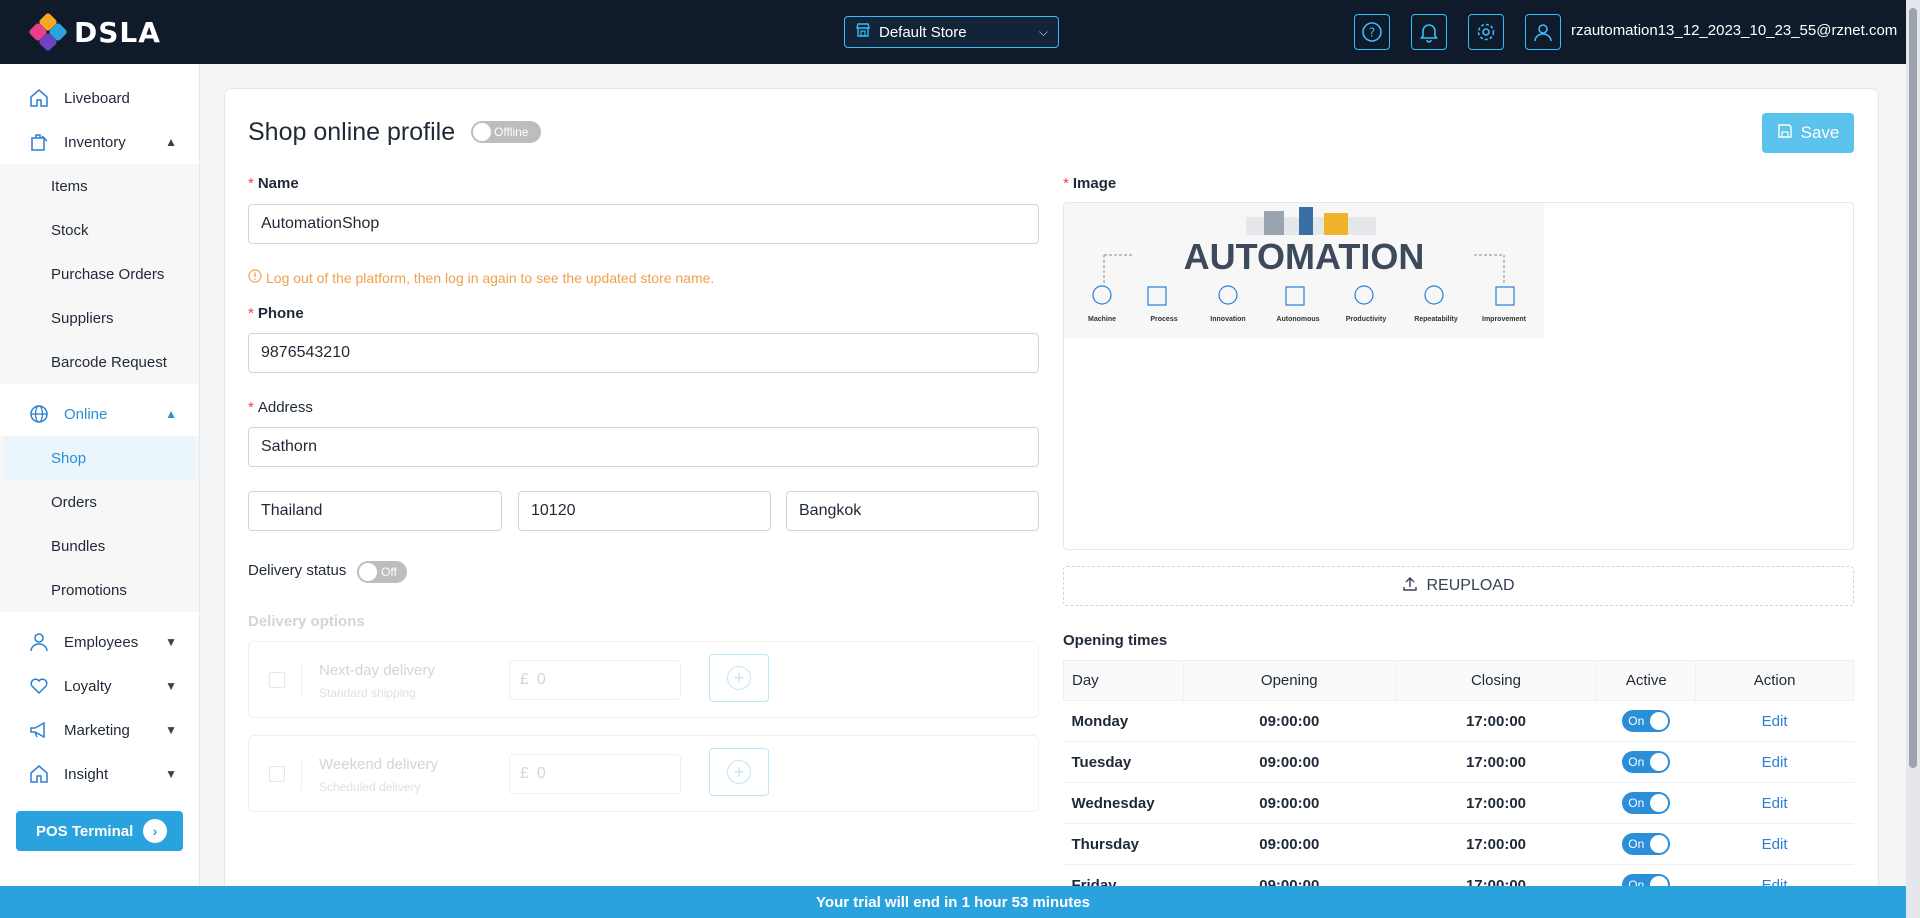 This screenshot has width=1920, height=918. Describe the element at coordinates (39, 414) in the screenshot. I see `globe-icon` at that location.